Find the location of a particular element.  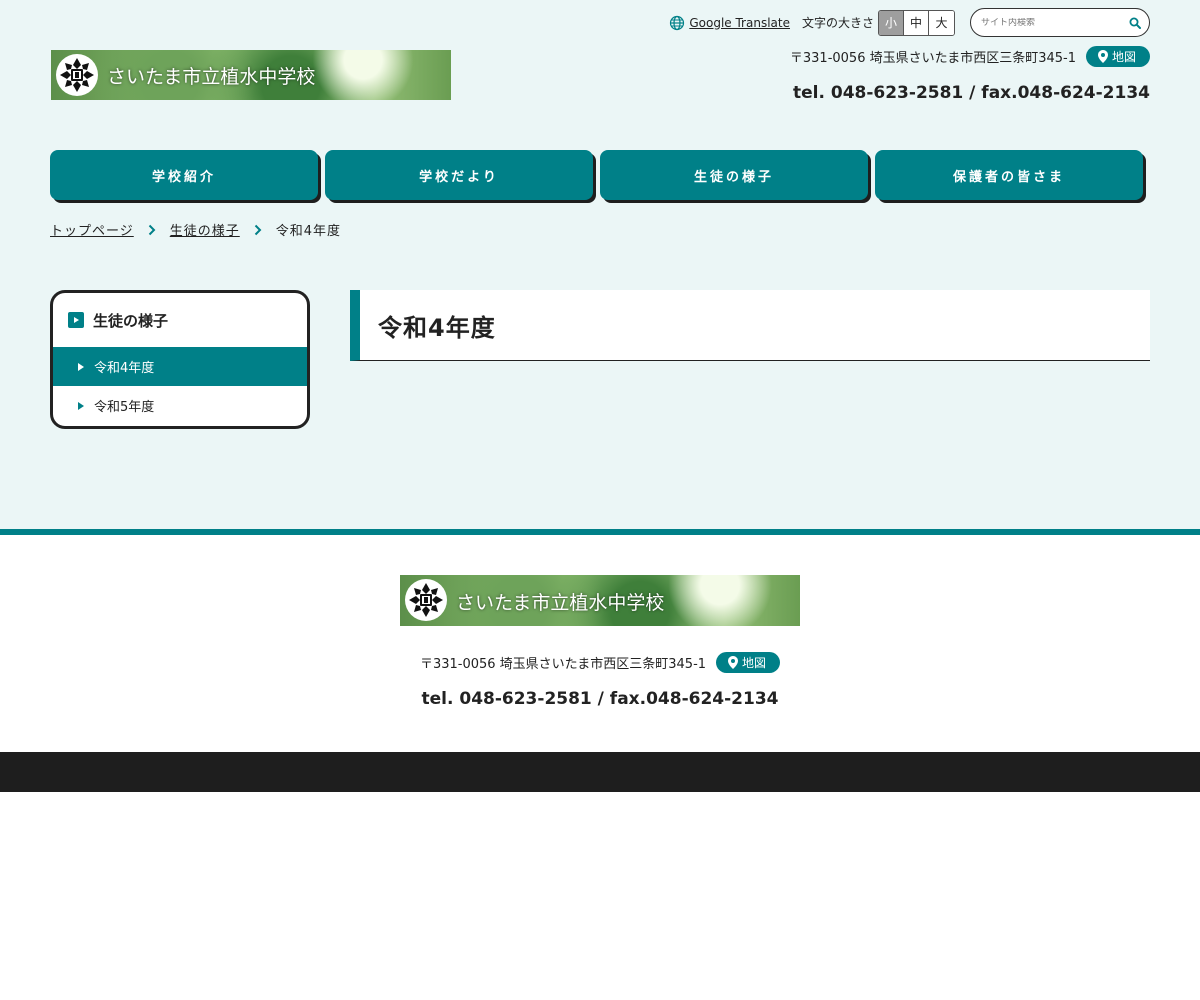

google-translate-link: Google Translate is located at coordinates (729, 23).